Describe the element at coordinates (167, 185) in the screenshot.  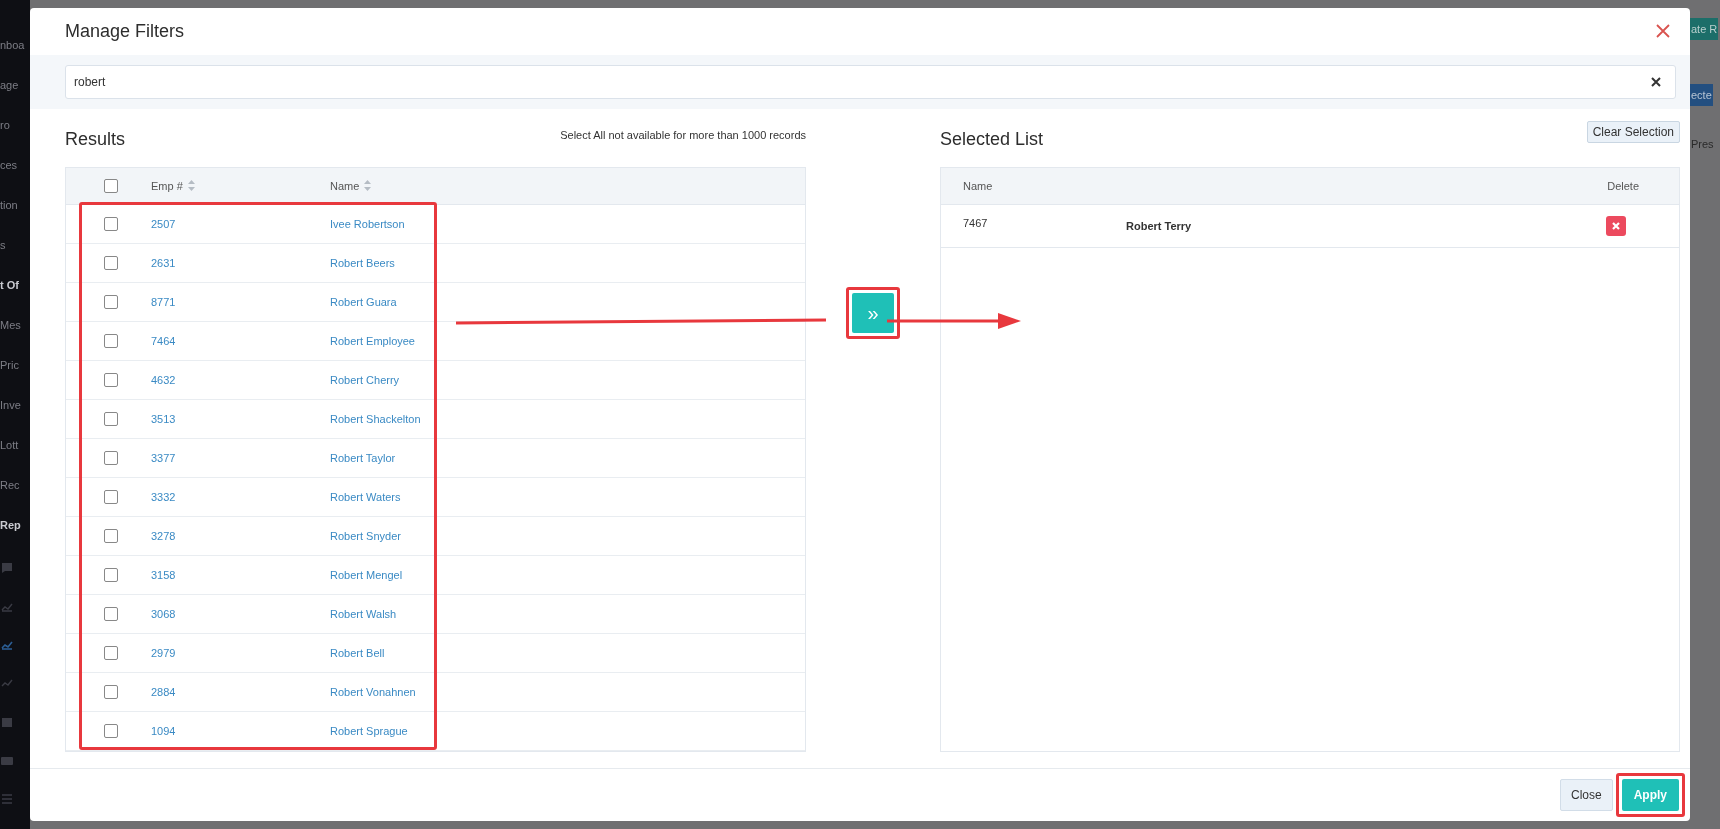
I see `column-header: Emp #` at that location.